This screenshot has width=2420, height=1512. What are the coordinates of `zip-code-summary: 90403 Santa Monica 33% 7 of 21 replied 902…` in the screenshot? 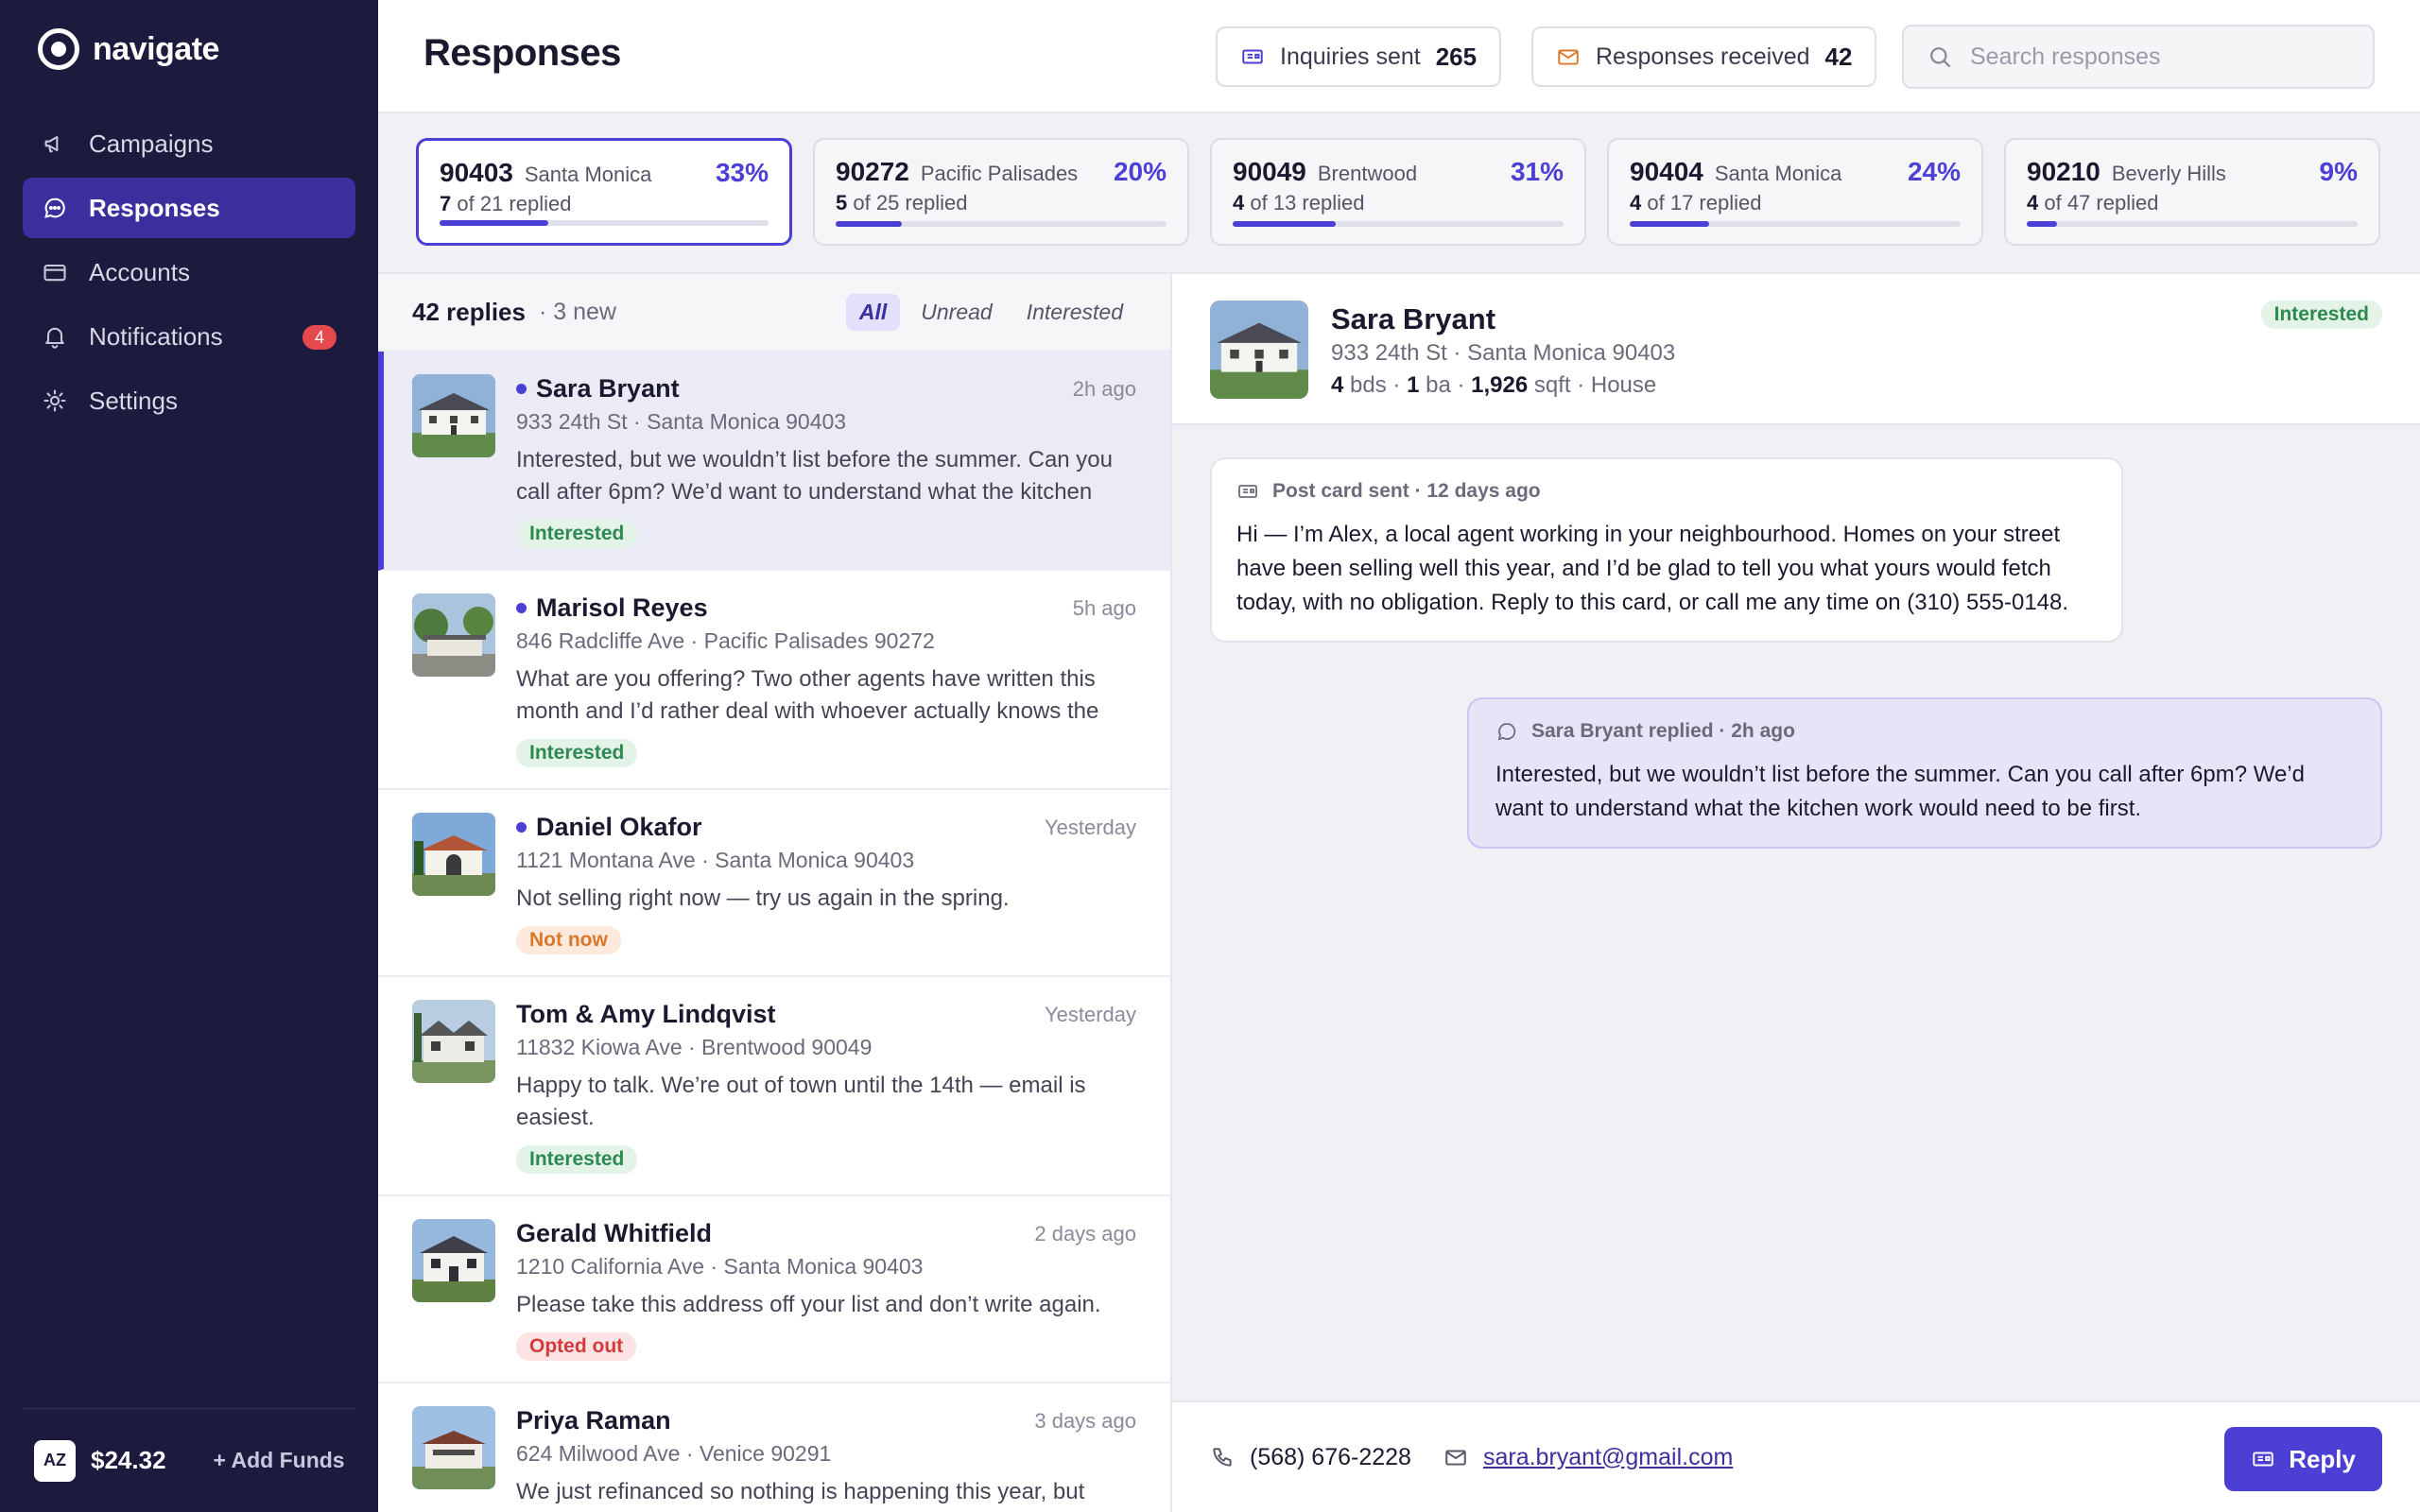 It's located at (1399, 194).